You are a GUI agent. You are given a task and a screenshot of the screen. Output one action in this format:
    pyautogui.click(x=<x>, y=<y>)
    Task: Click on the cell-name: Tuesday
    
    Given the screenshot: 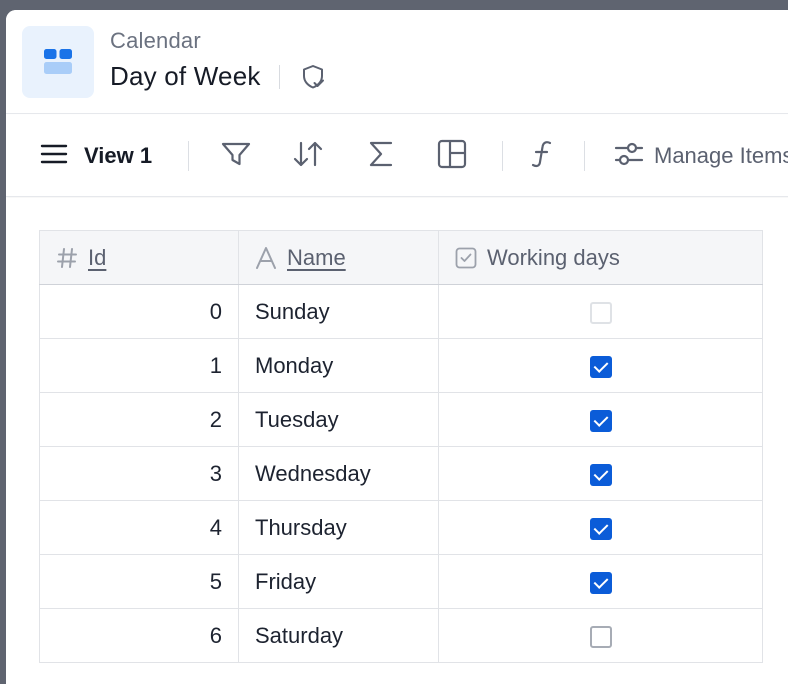 What is the action you would take?
    pyautogui.click(x=338, y=419)
    